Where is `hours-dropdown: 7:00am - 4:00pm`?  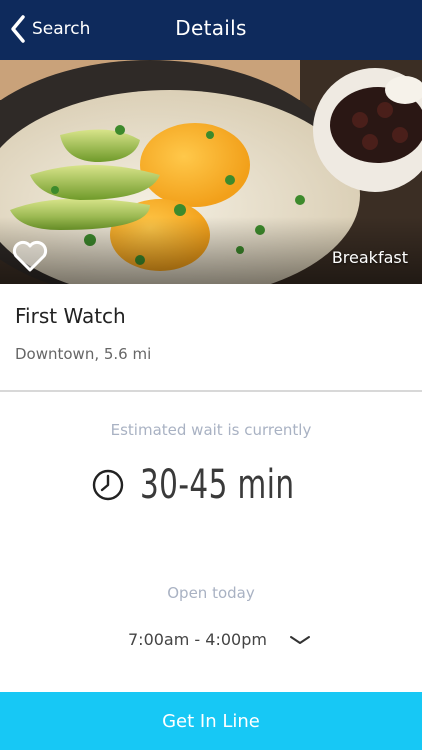
hours-dropdown: 7:00am - 4:00pm is located at coordinates (219, 639).